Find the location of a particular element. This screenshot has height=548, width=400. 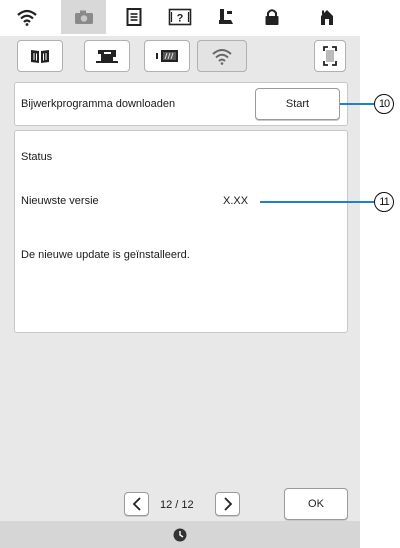

tab-document is located at coordinates (133, 17).